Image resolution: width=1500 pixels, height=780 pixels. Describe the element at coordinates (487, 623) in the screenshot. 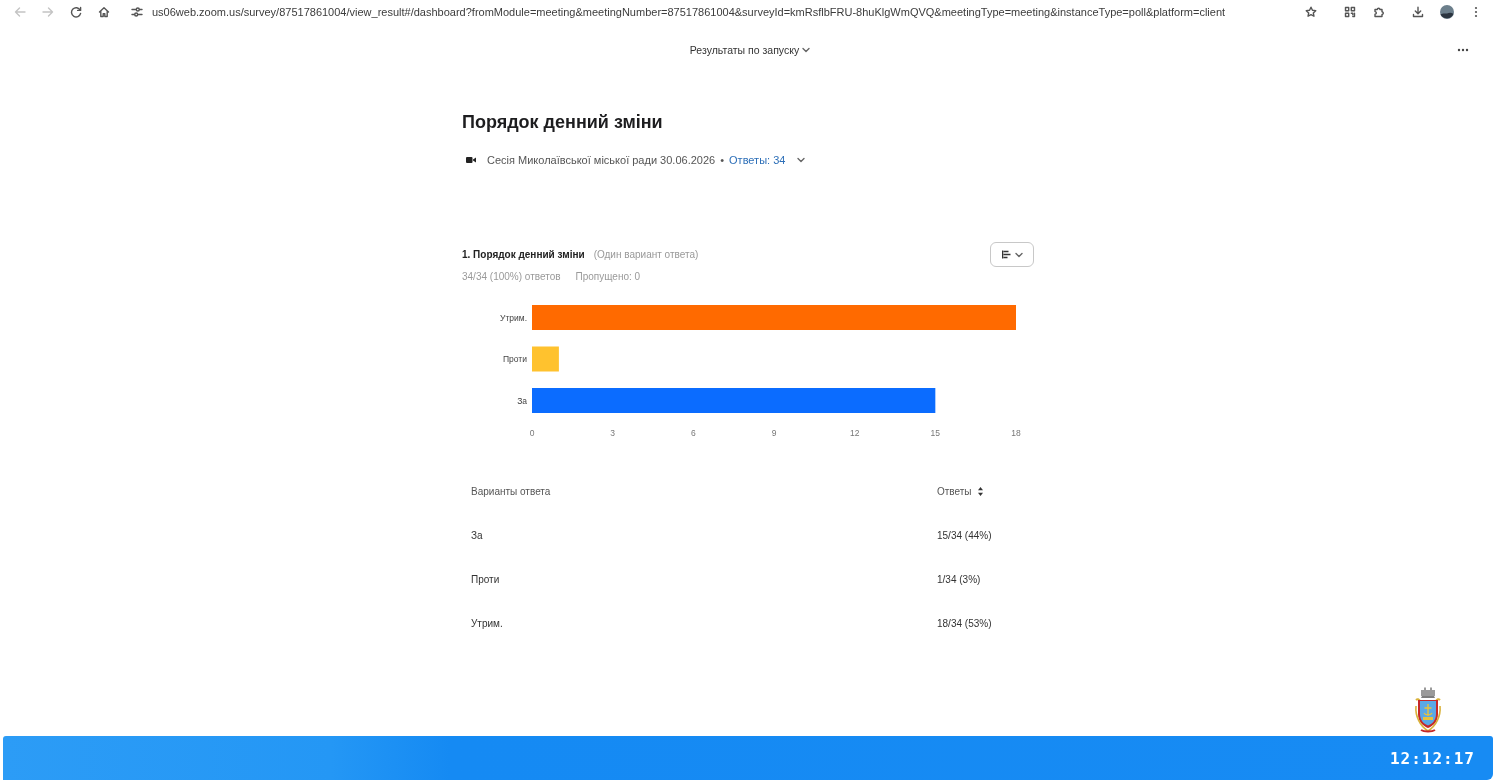

I see `table-cell-text: Утрим.` at that location.